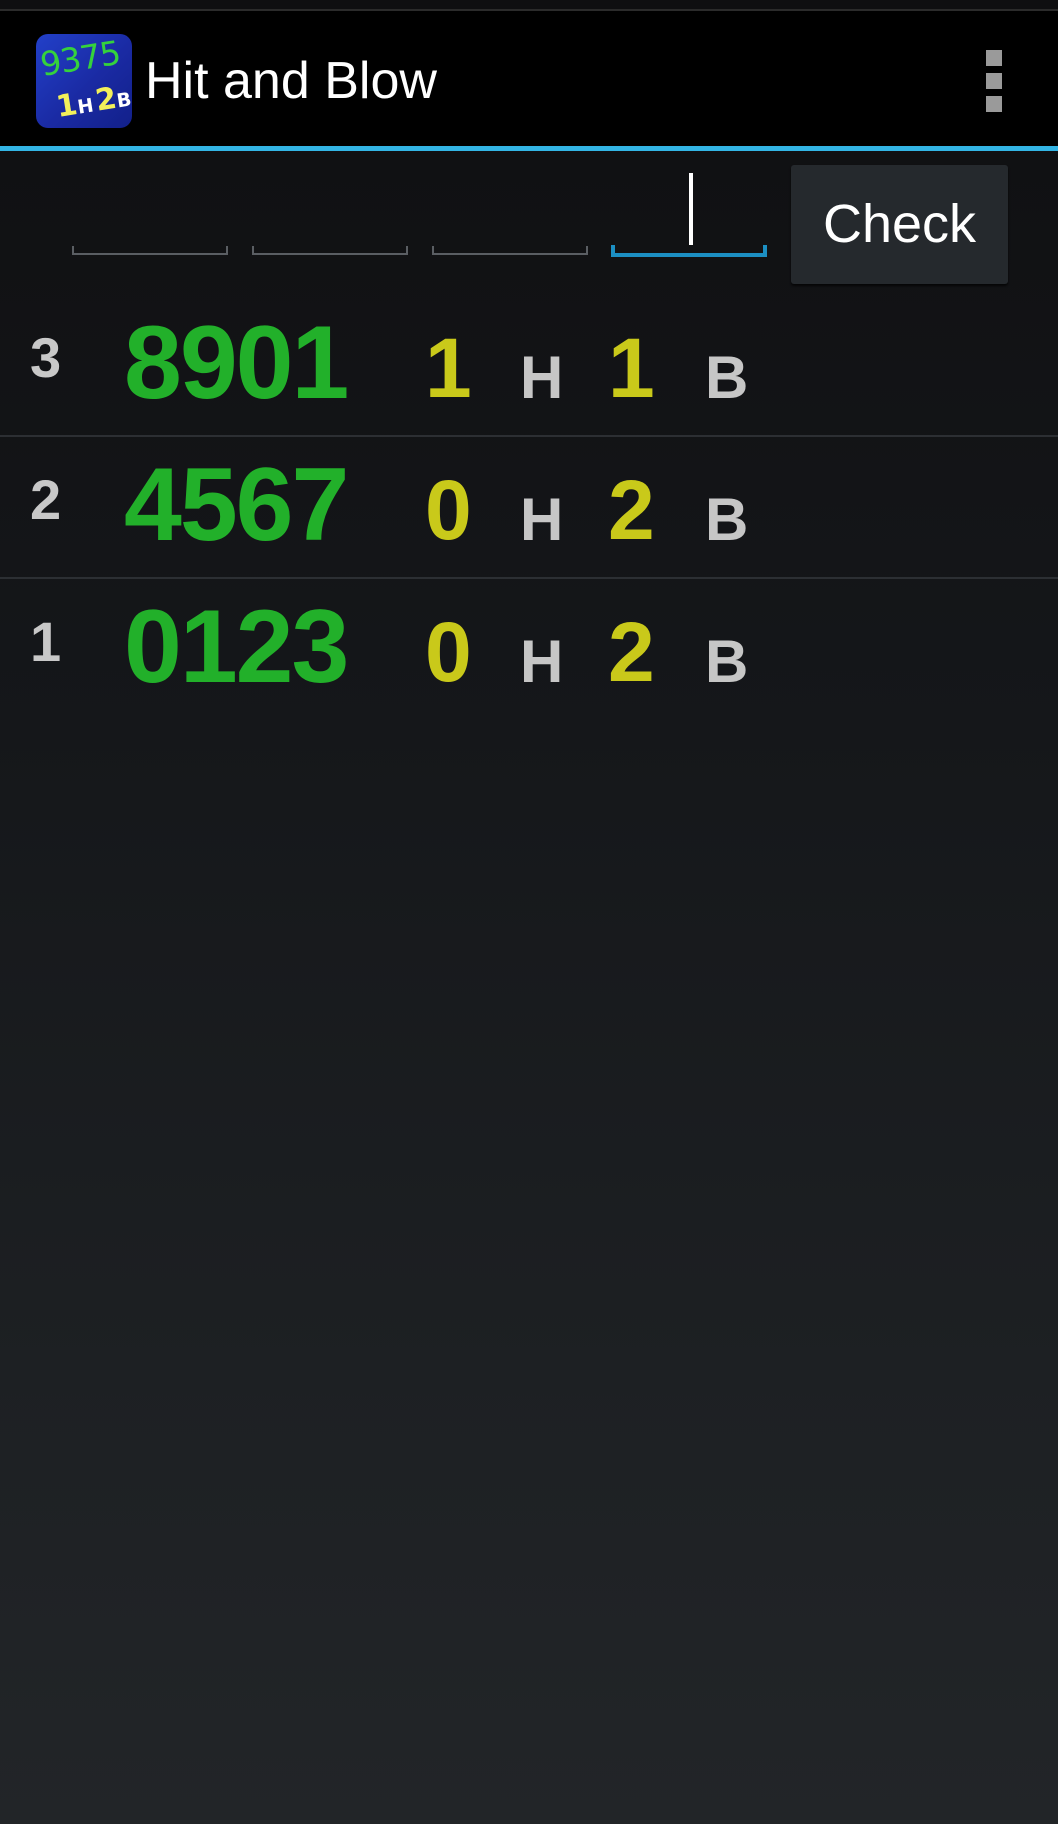  I want to click on icon-blows: 2, so click(106, 99).